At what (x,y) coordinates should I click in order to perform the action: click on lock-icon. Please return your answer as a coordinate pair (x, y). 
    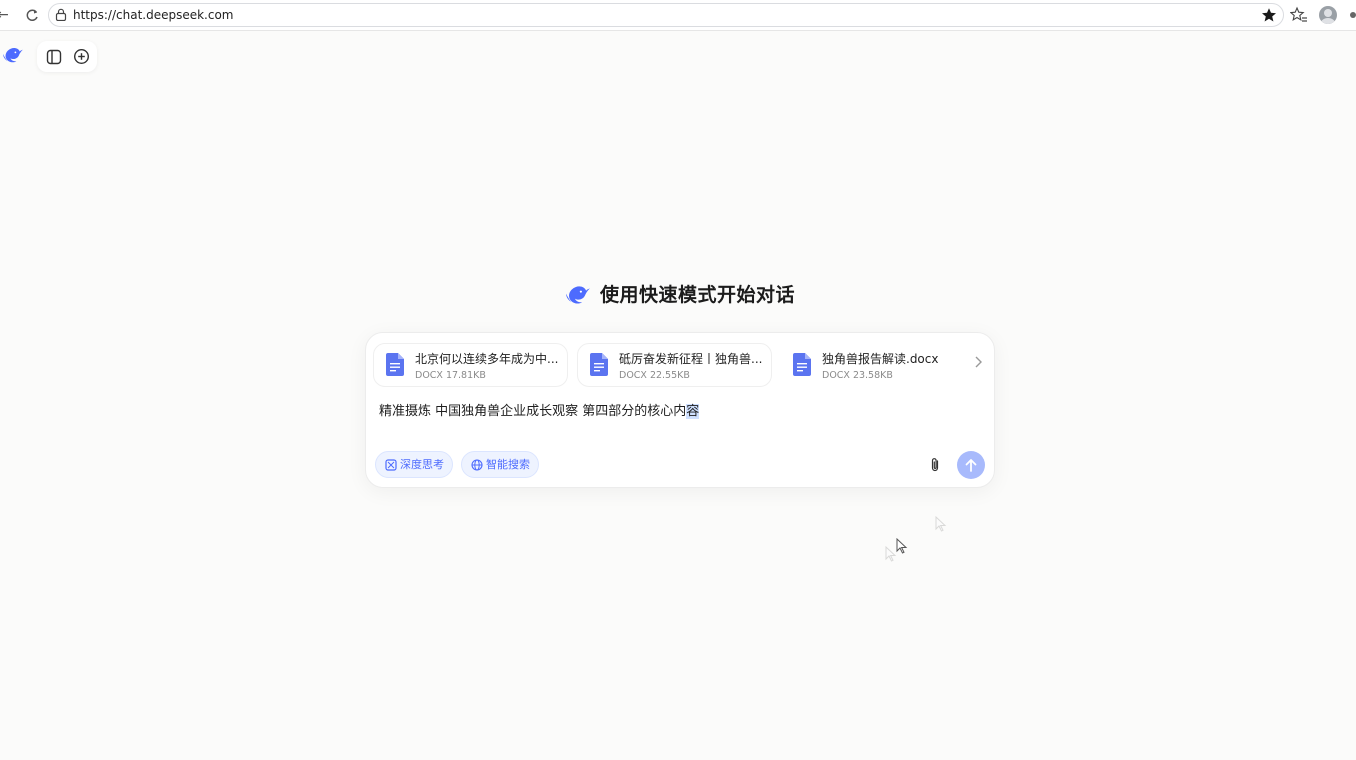
    Looking at the image, I should click on (61, 14).